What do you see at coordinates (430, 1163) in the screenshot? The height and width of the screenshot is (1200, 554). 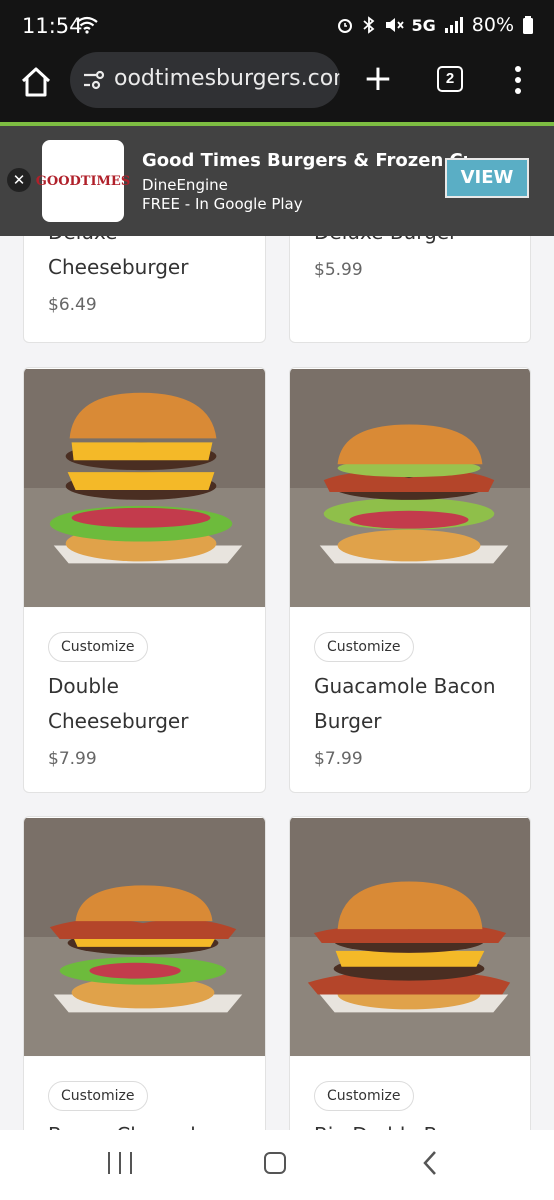 I see `back-icon` at bounding box center [430, 1163].